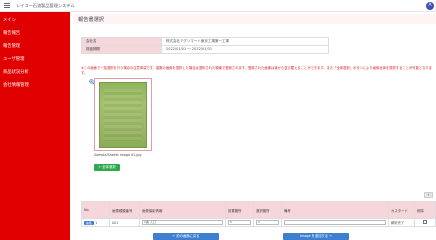 The height and width of the screenshot is (240, 436). Describe the element at coordinates (182, 210) in the screenshot. I see `header-info: 画像撮影情報` at that location.